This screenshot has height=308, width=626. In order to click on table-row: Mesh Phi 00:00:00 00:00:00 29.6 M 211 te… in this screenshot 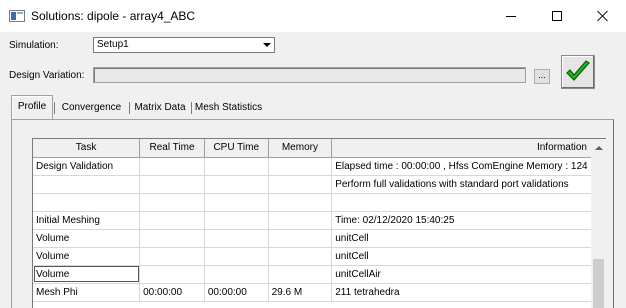, I will do `click(319, 292)`.